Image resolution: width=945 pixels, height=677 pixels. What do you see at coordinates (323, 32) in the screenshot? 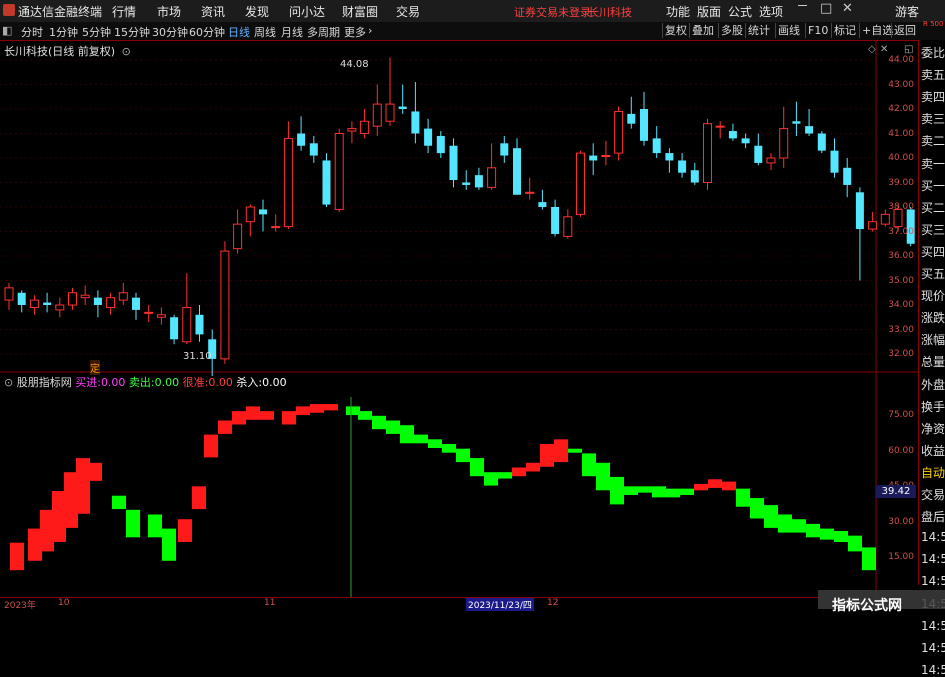
I see `period-multi: 多周期` at bounding box center [323, 32].